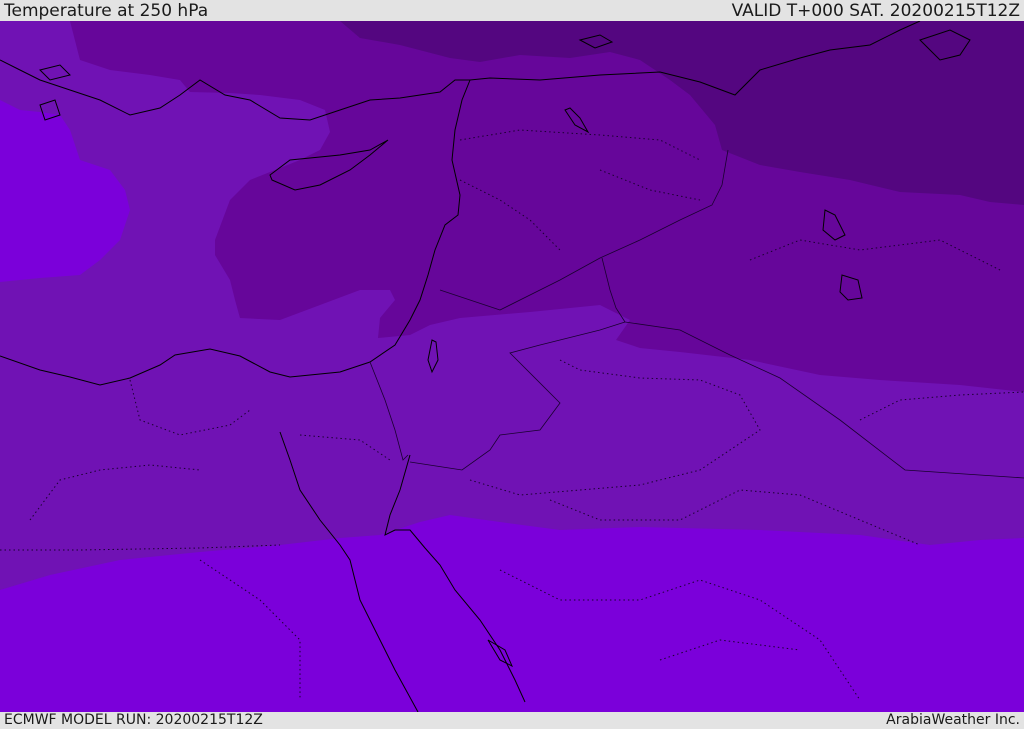 The height and width of the screenshot is (729, 1024). I want to click on valid-time-label: VALID T+000 SAT. 20200215T12Z, so click(875, 11).